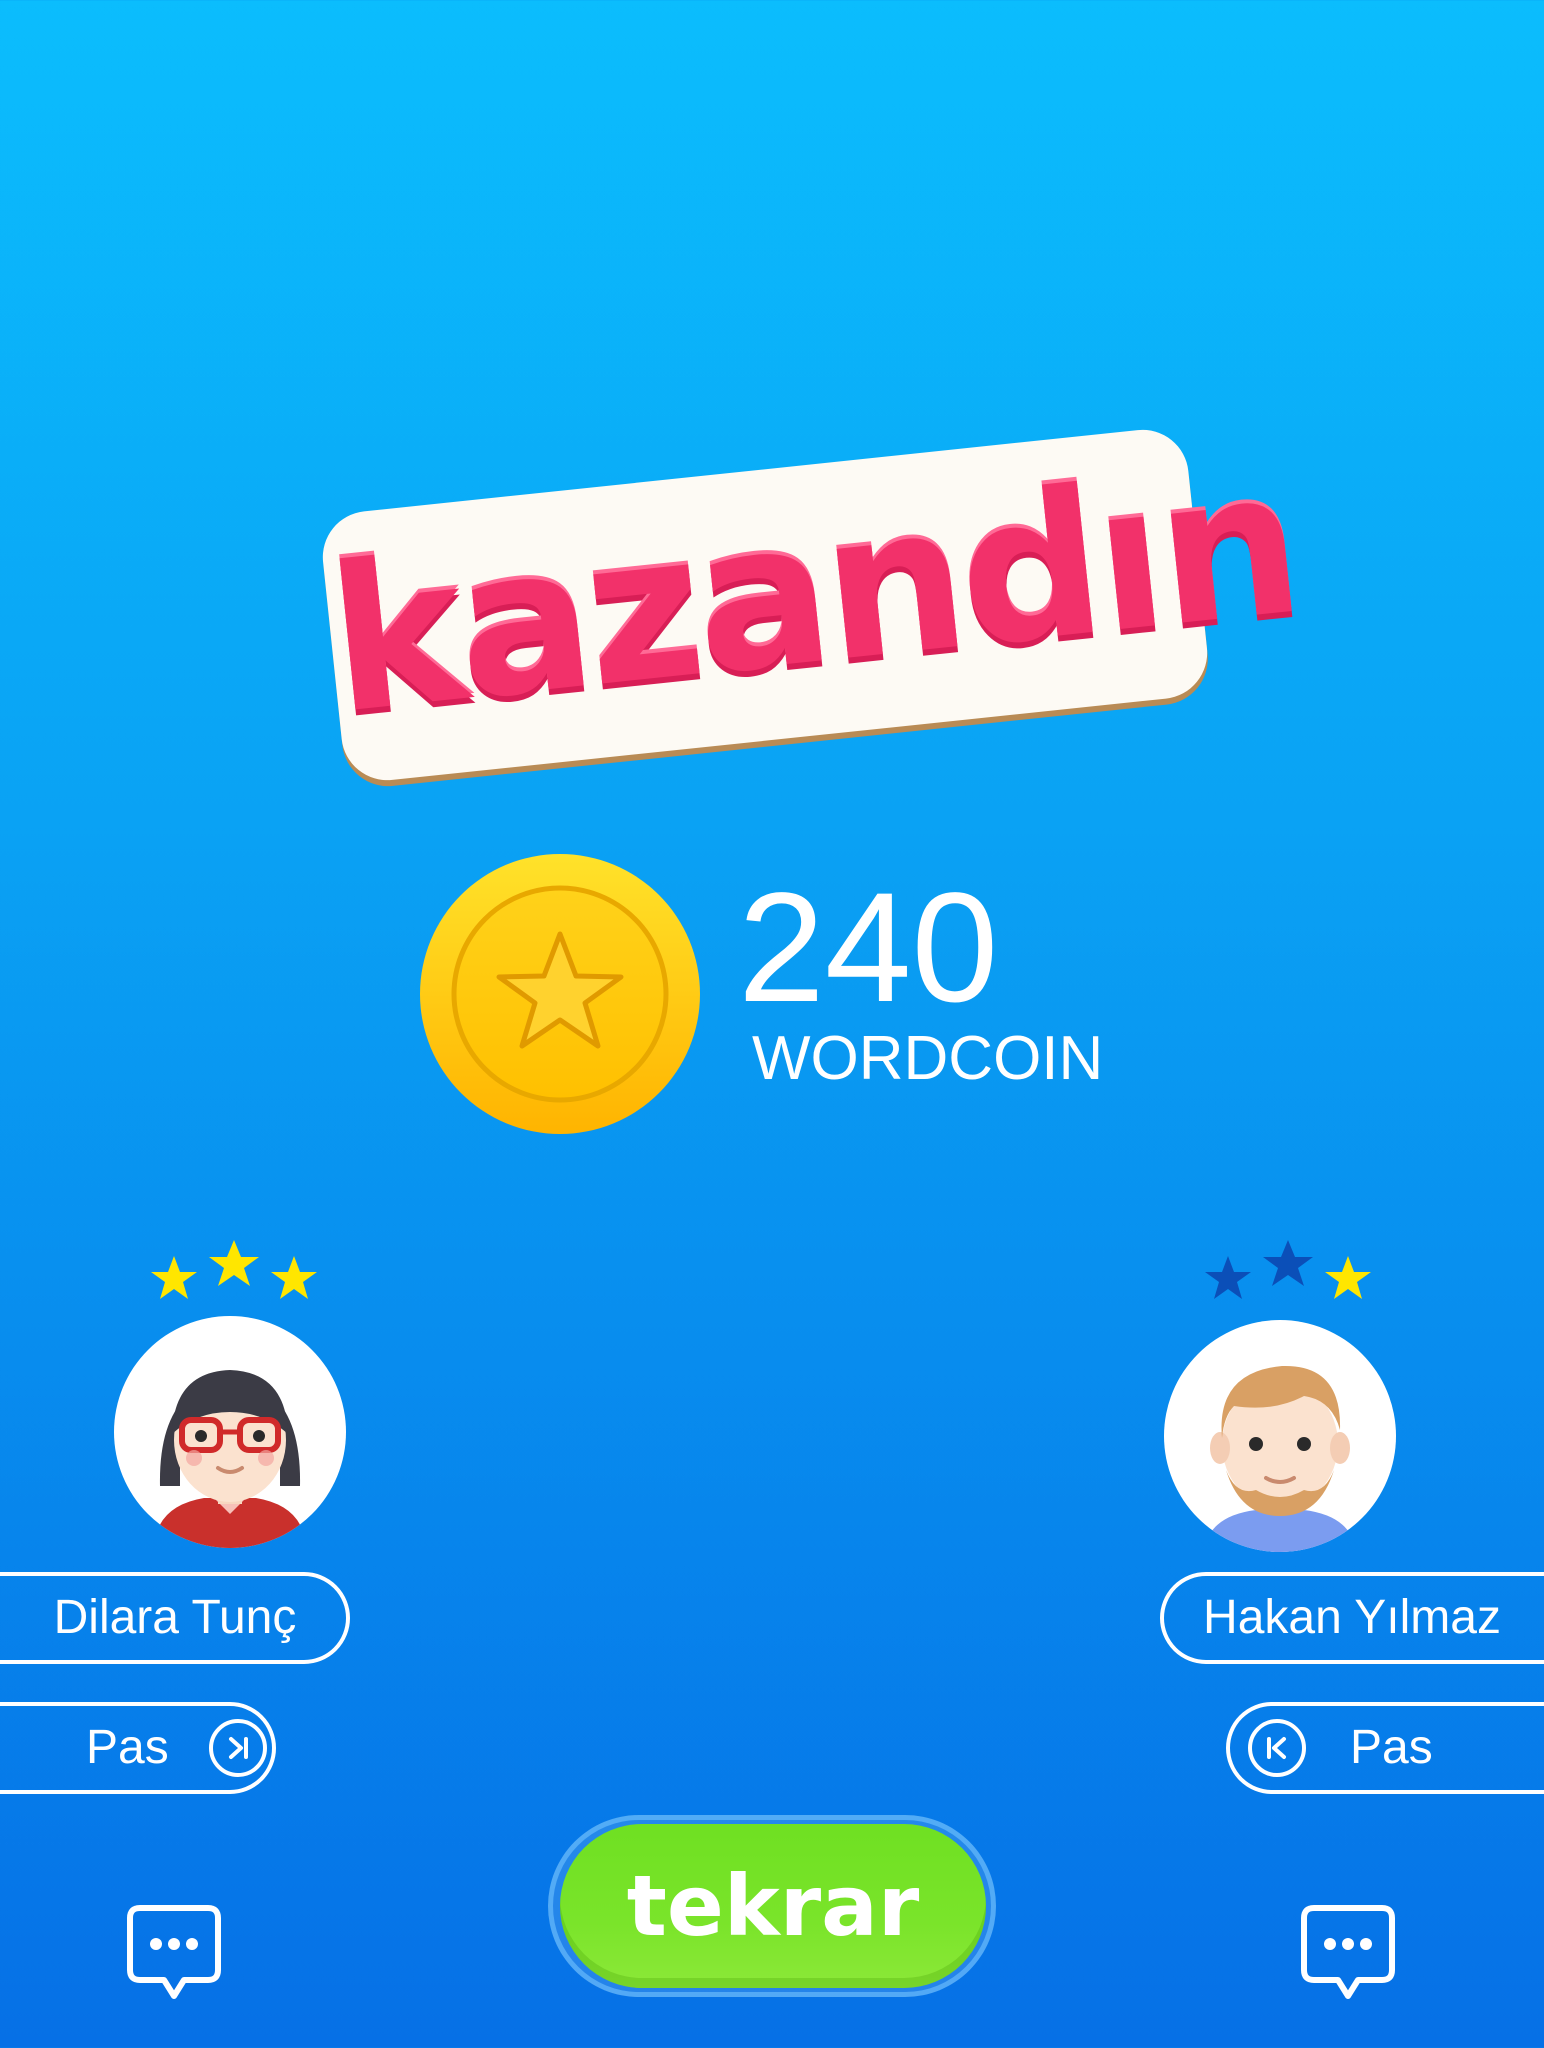 The height and width of the screenshot is (2048, 1544). I want to click on man-avatar-icon, so click(1280, 1458).